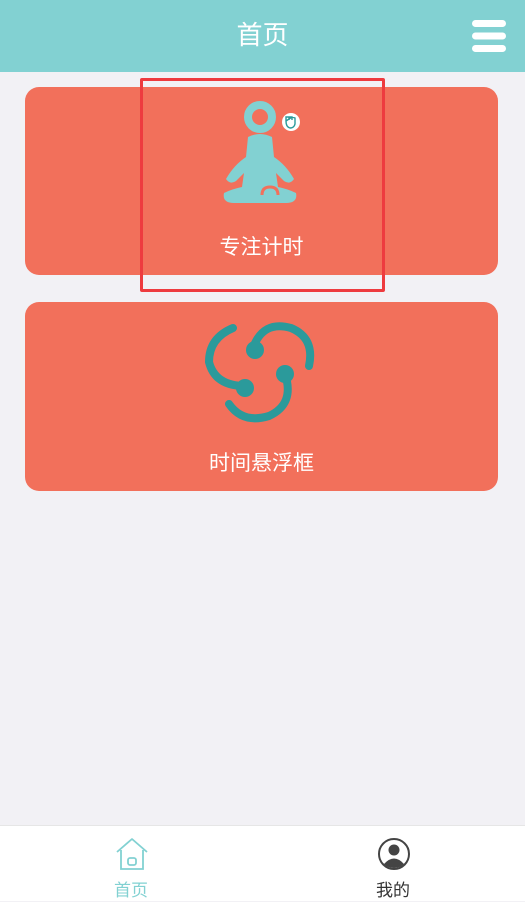  I want to click on tab-home-label: 首页, so click(131, 891).